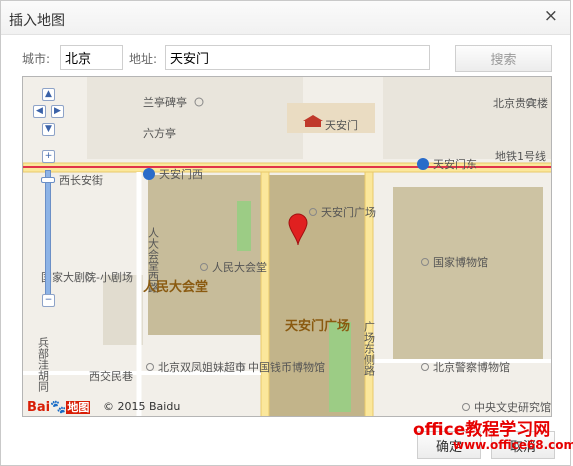  I want to click on map-label-line1: 地铁1号线, so click(520, 156).